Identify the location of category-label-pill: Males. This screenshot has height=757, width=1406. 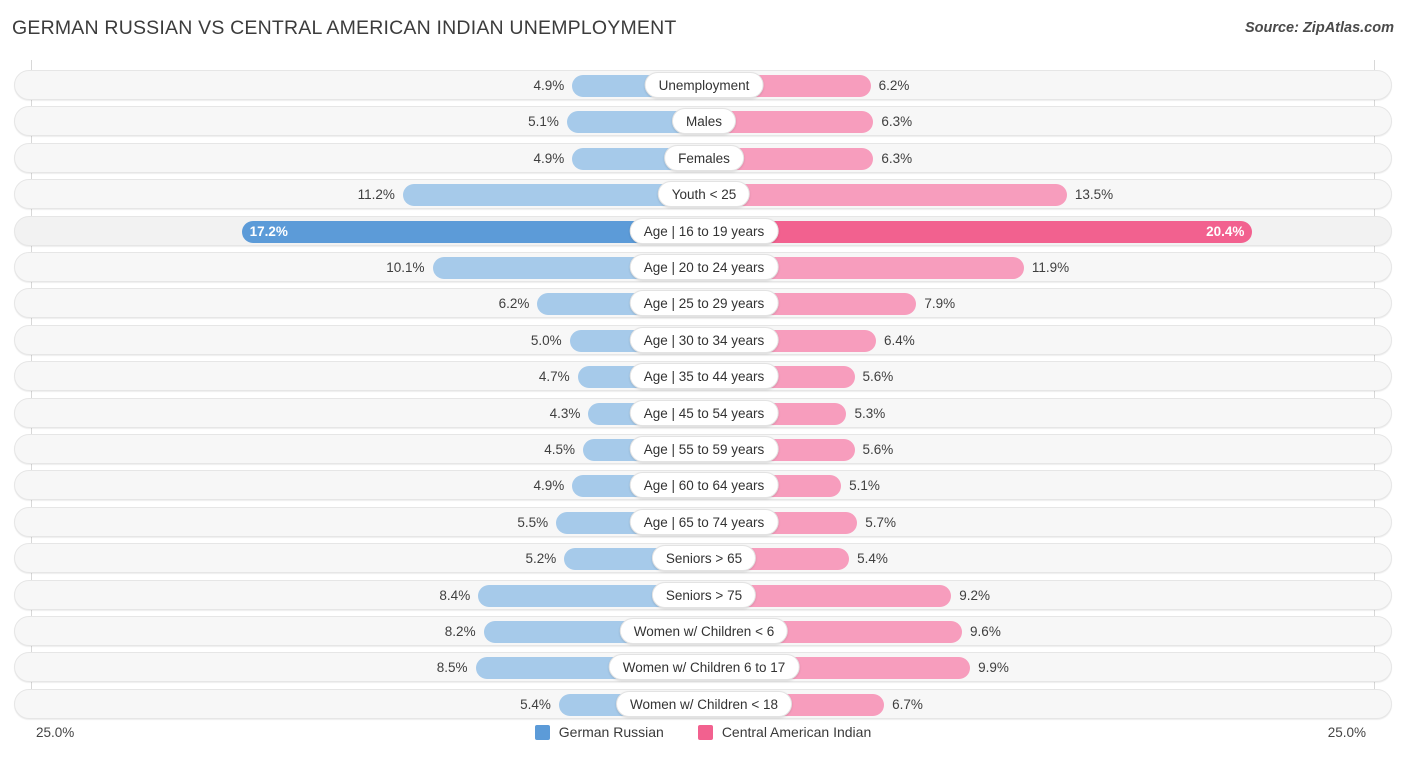
(704, 121).